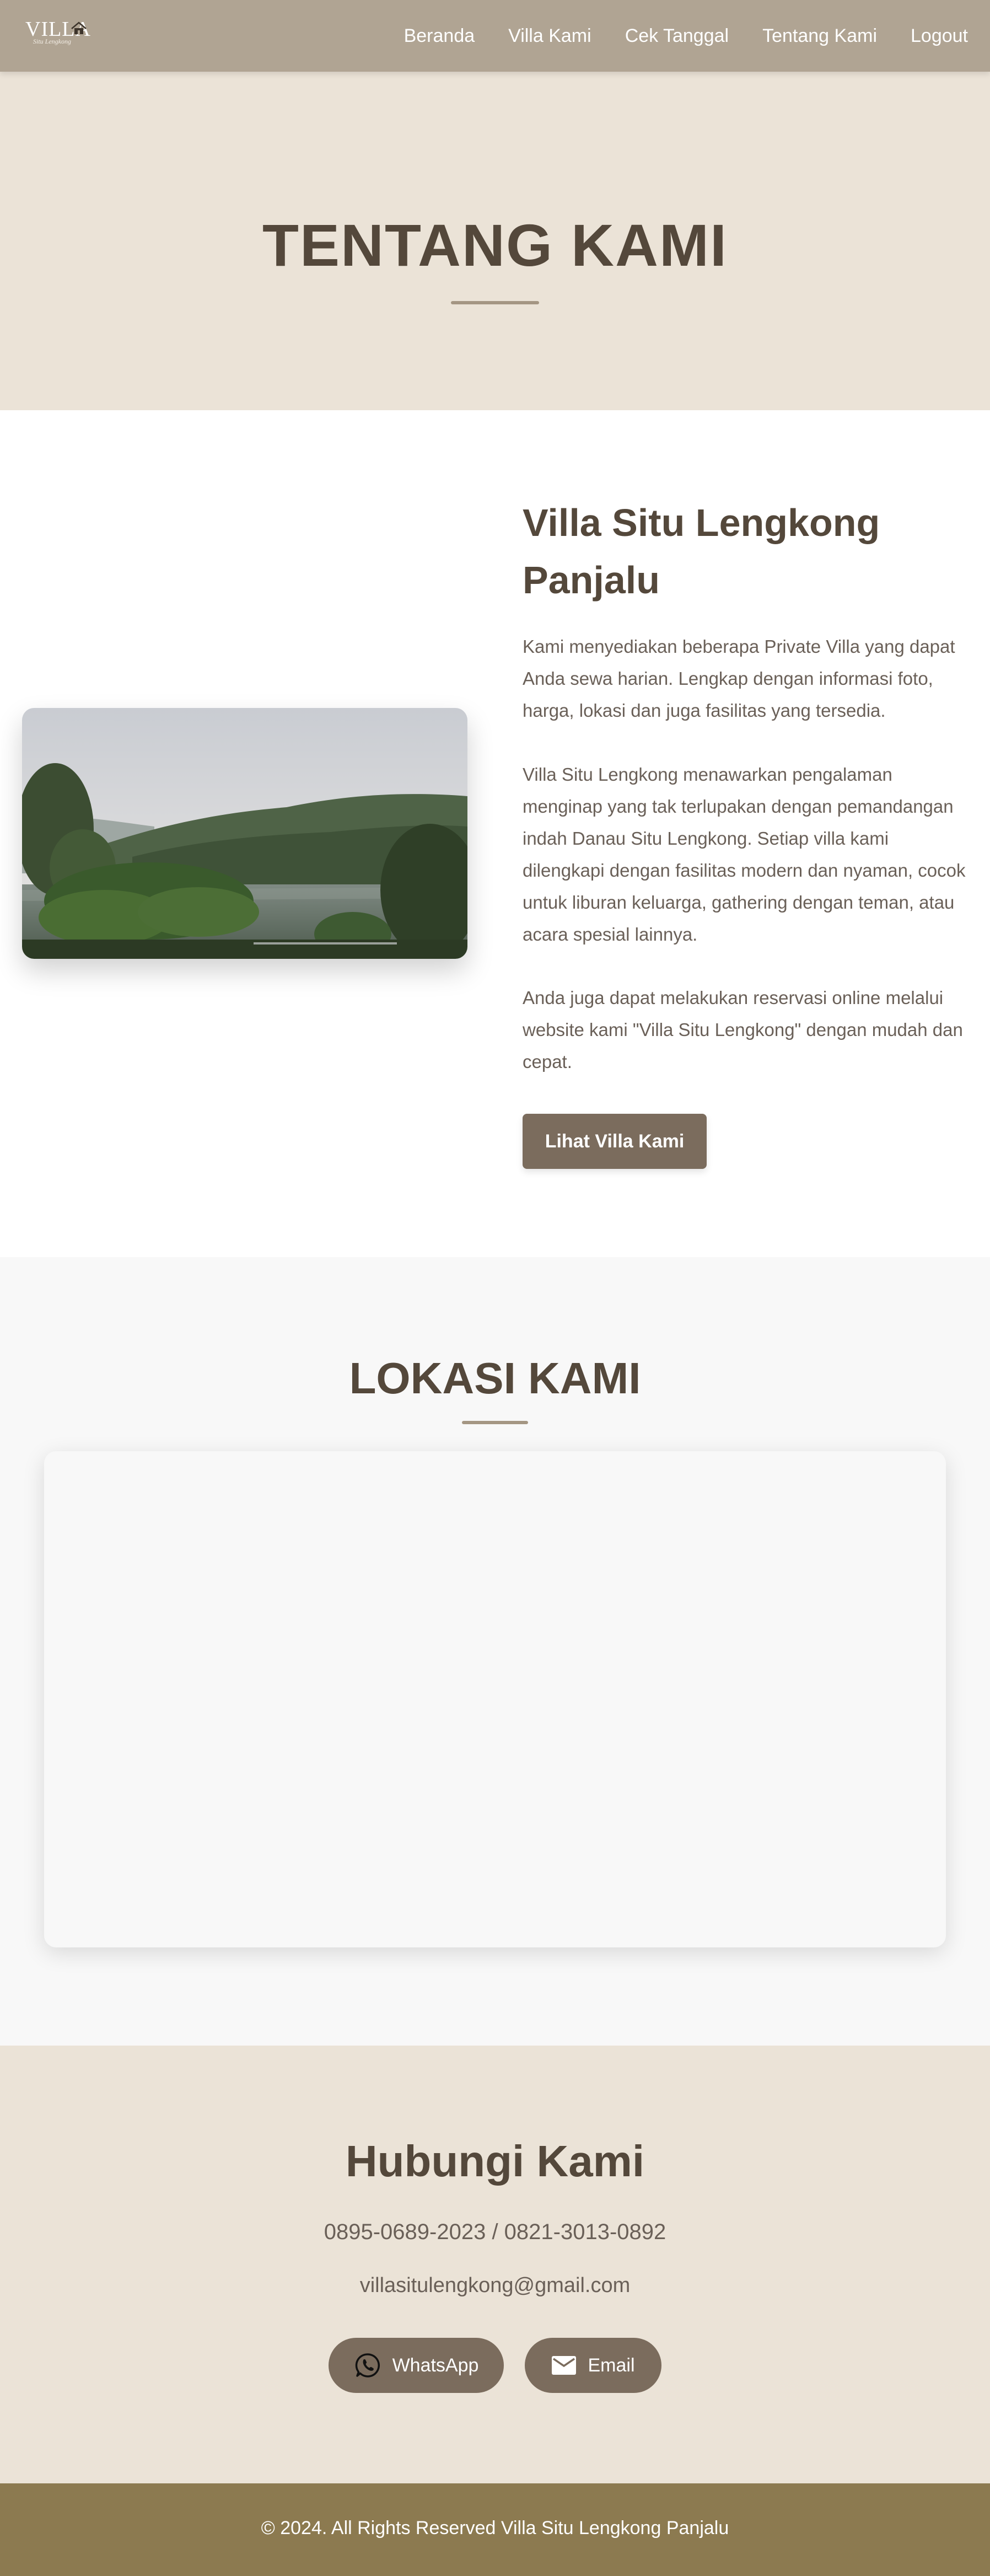  What do you see at coordinates (939, 36) in the screenshot?
I see `nav-link-logout: Logout` at bounding box center [939, 36].